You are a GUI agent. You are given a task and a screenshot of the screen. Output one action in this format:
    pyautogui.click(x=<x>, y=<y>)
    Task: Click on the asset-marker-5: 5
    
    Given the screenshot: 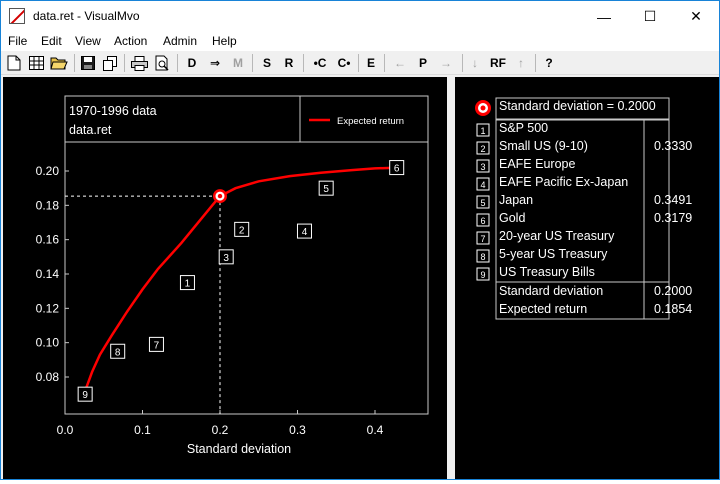 What is the action you would take?
    pyautogui.click(x=326, y=188)
    